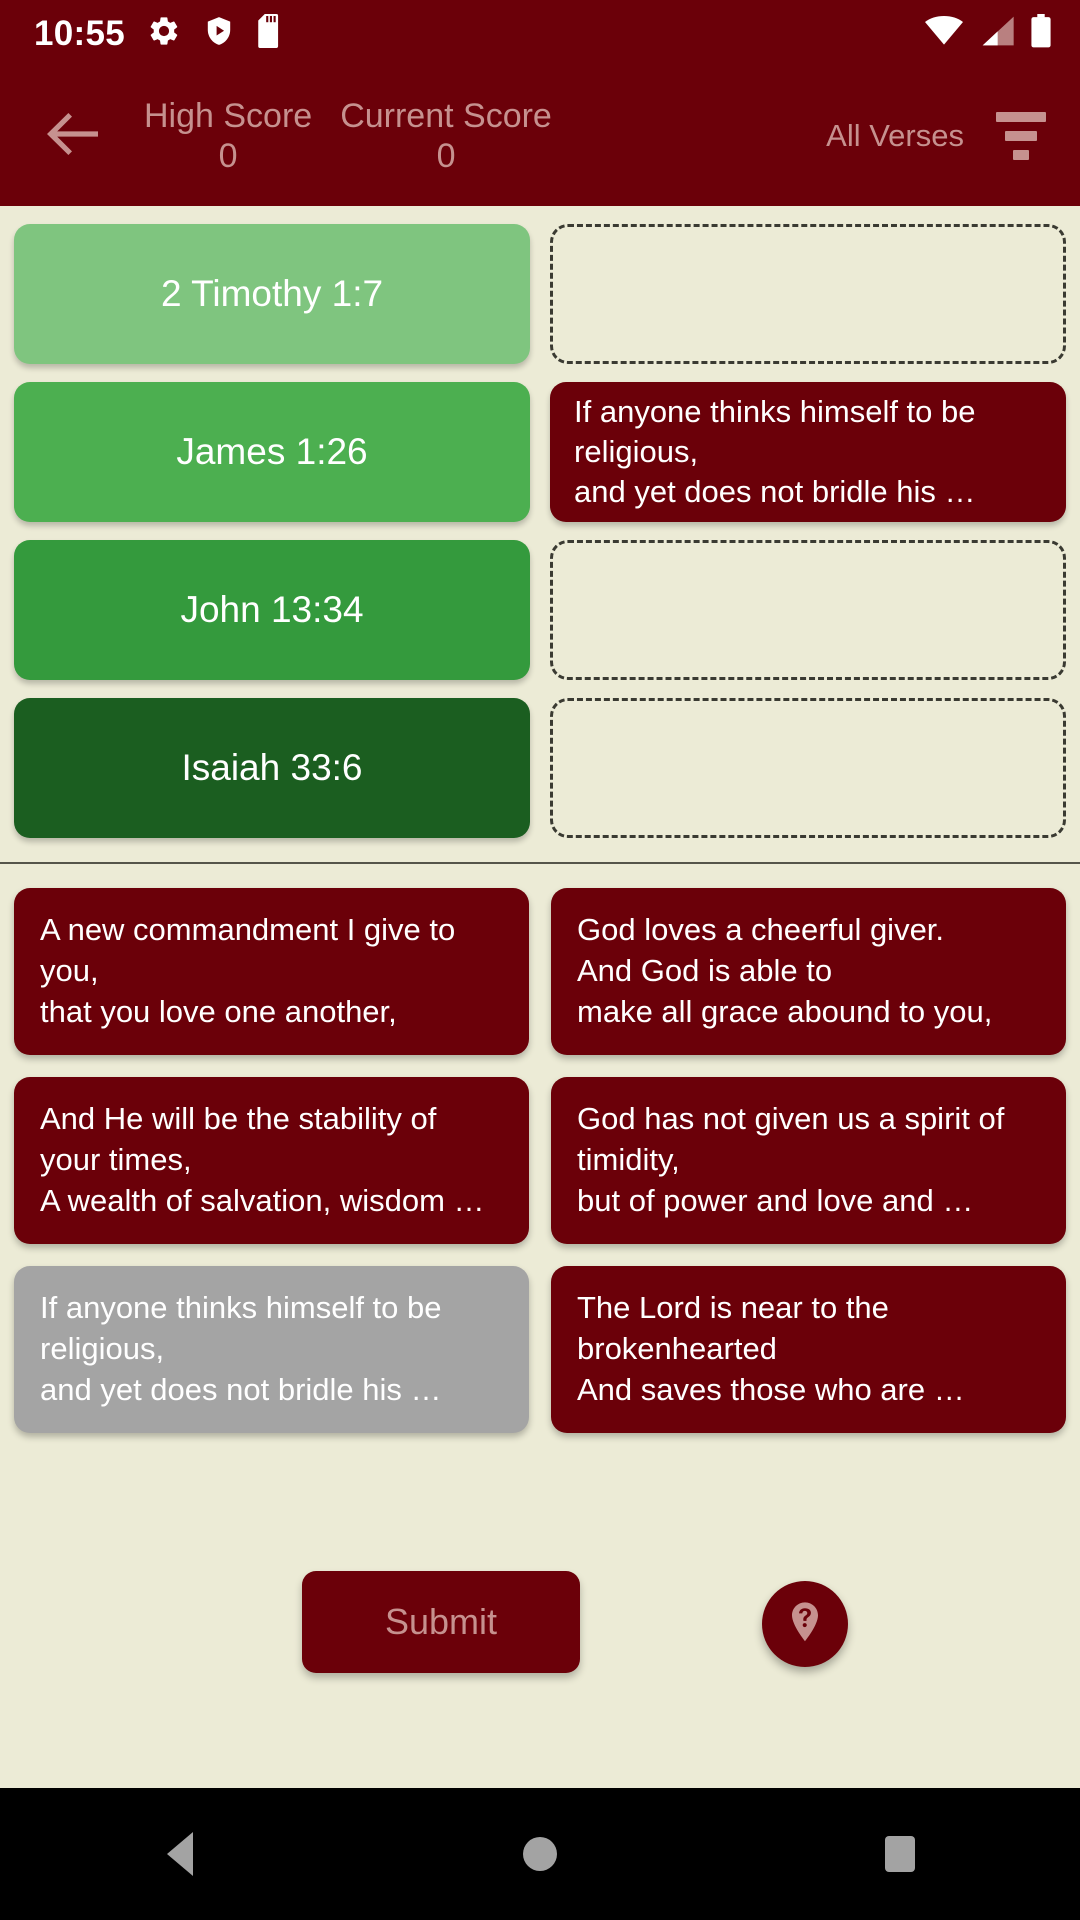 The height and width of the screenshot is (1920, 1080). I want to click on help-pin-icon, so click(805, 1624).